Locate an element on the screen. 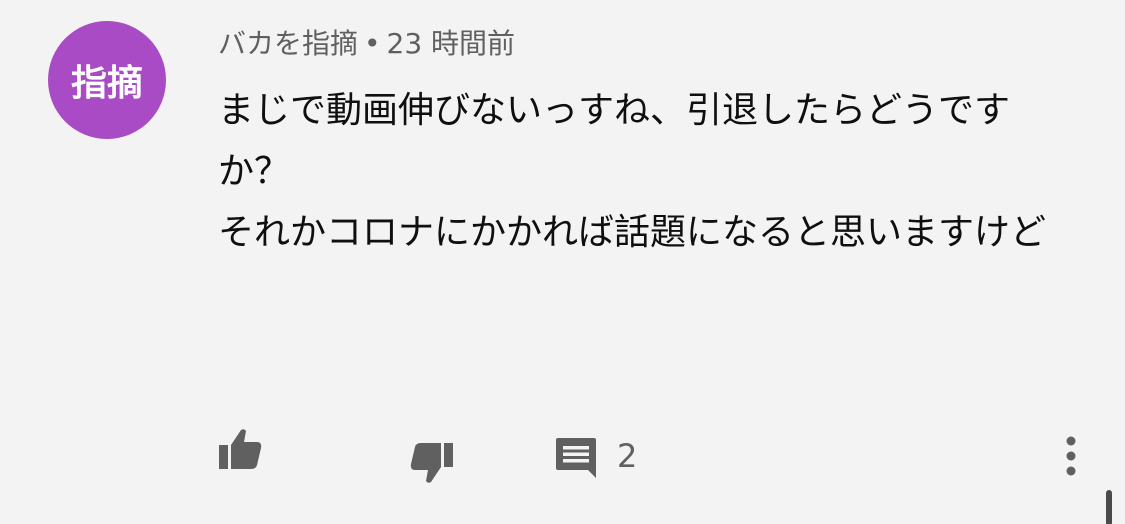 This screenshot has width=1125, height=524. comment-time: 23 時間前 is located at coordinates (451, 43).